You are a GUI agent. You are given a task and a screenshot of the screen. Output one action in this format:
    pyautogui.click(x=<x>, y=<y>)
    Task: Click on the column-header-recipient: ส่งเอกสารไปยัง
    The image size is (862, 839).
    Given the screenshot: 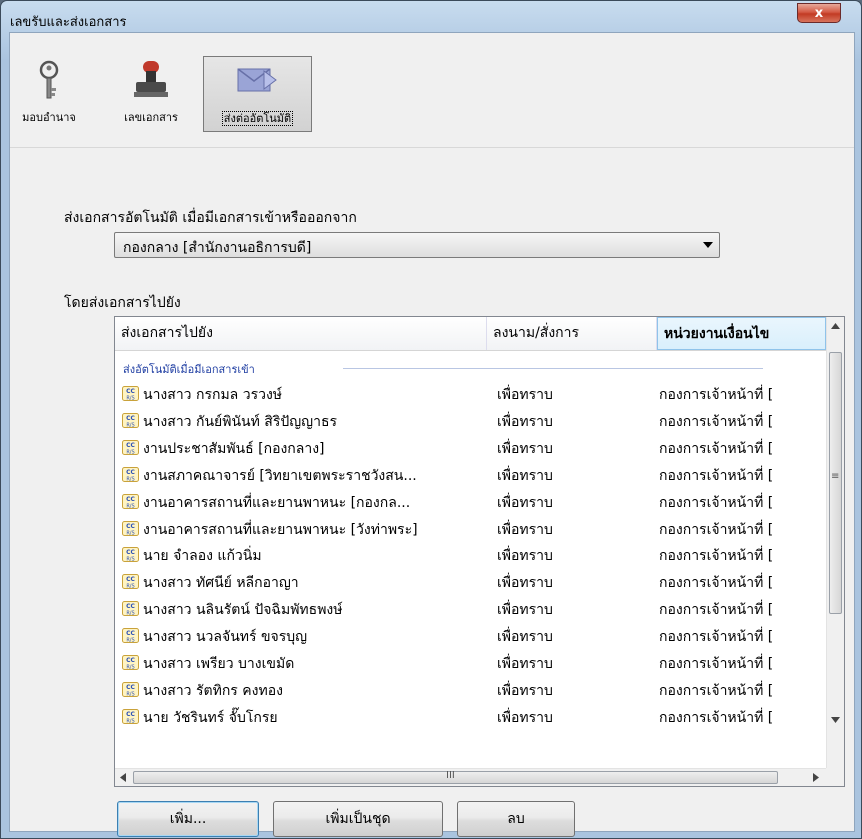 What is the action you would take?
    pyautogui.click(x=301, y=333)
    